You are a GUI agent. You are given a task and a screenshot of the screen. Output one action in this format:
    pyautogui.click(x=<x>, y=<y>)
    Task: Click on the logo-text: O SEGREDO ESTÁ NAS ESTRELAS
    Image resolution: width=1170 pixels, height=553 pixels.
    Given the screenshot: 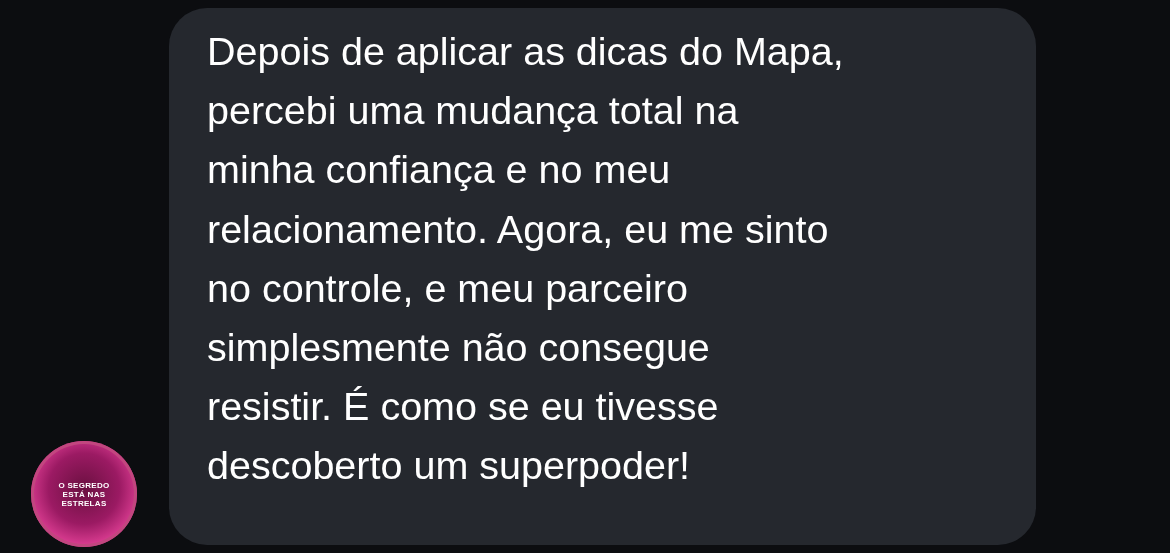 What is the action you would take?
    pyautogui.click(x=84, y=494)
    